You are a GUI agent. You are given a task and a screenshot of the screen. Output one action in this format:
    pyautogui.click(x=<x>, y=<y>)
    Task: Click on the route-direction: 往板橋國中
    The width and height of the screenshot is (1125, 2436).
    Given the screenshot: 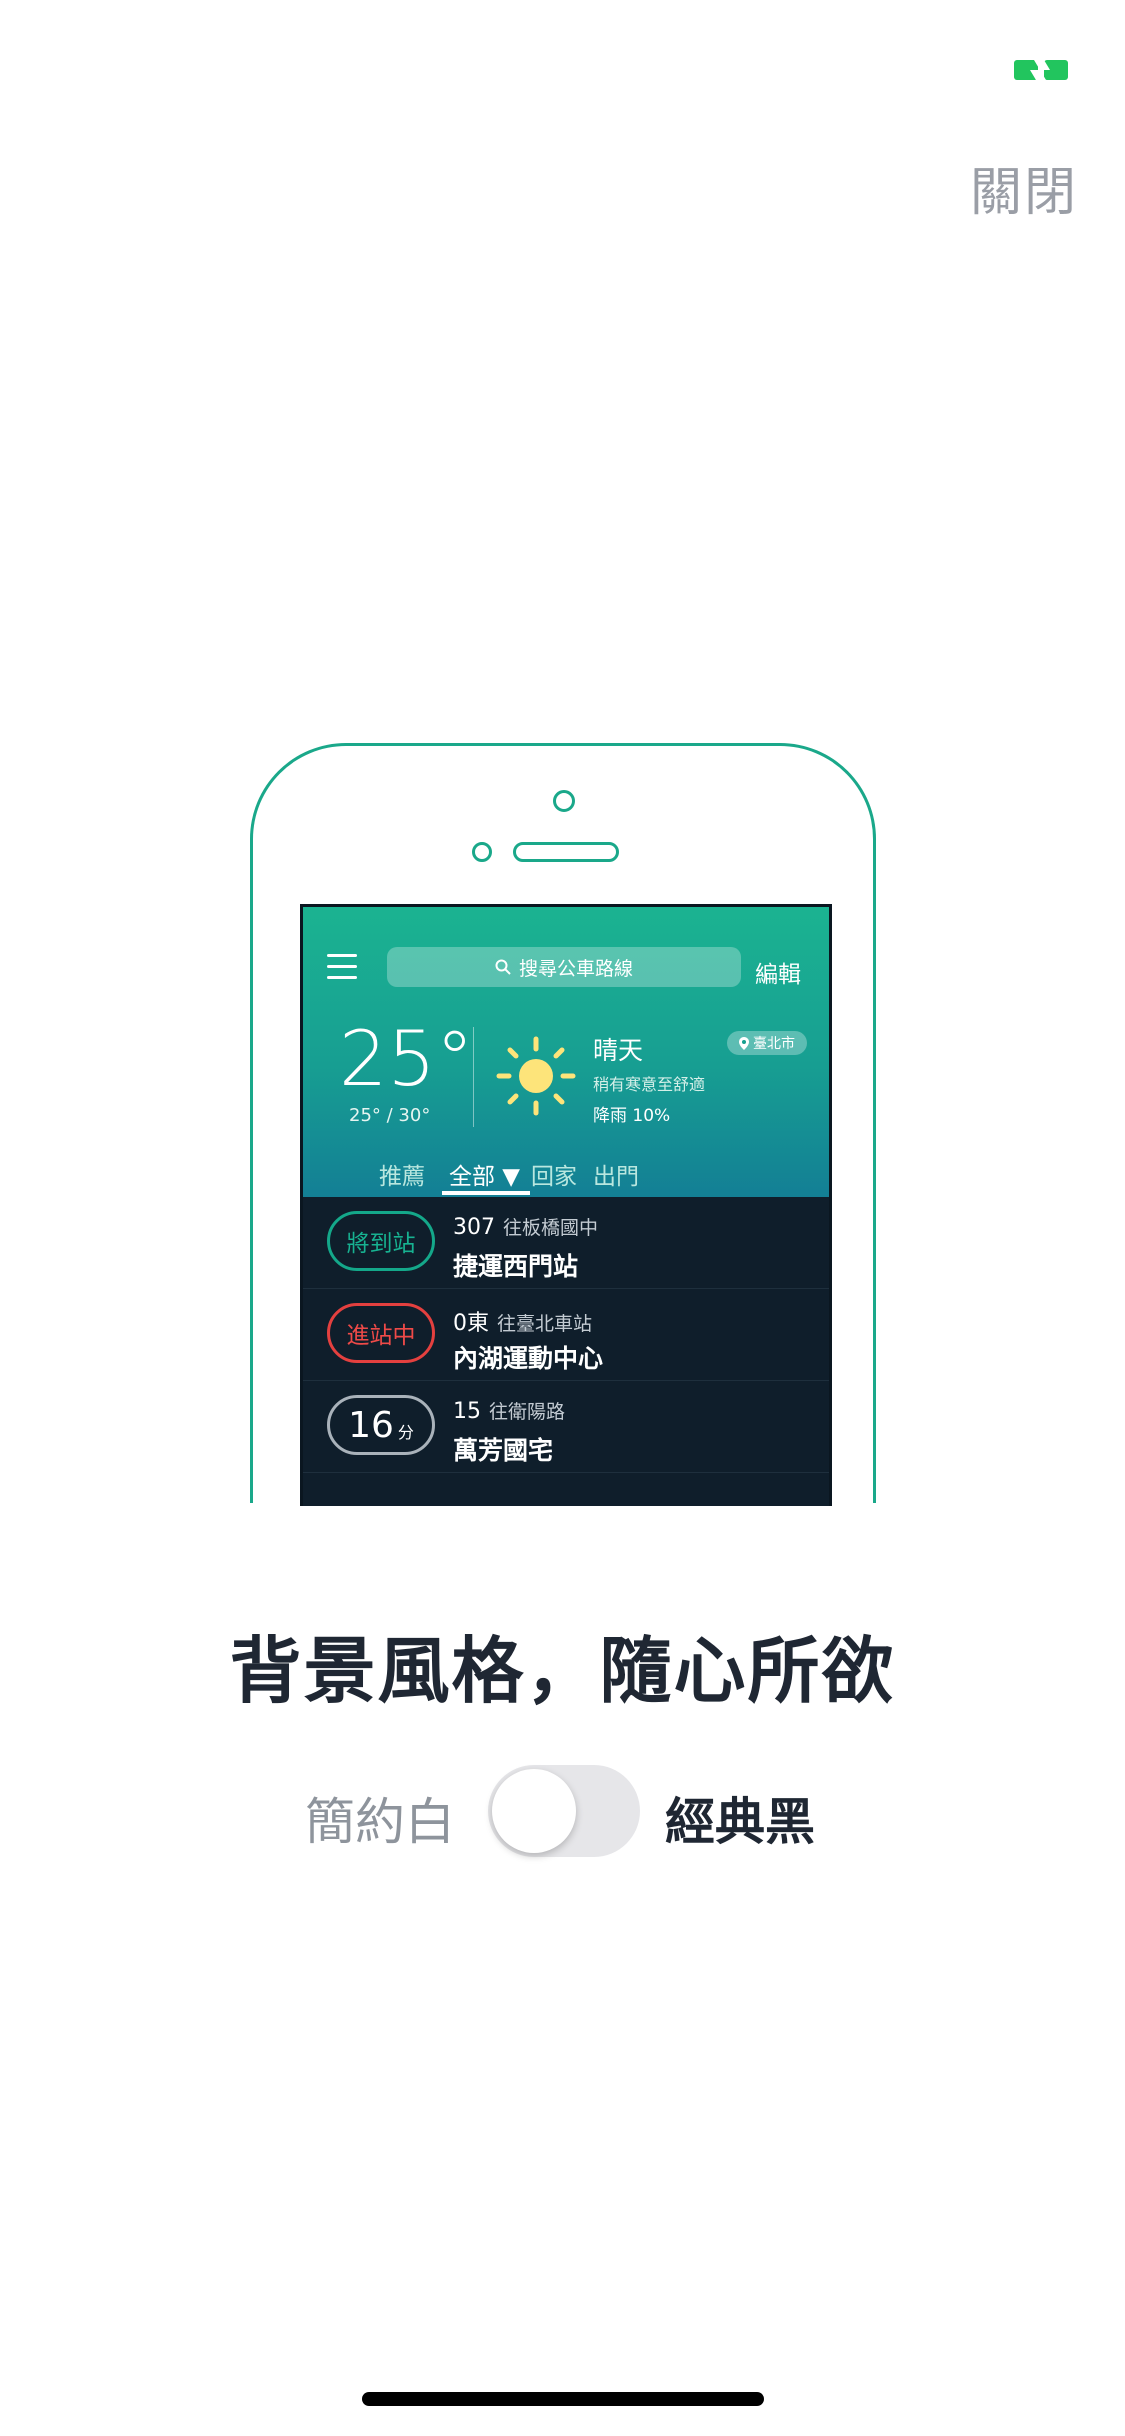 What is the action you would take?
    pyautogui.click(x=551, y=1228)
    